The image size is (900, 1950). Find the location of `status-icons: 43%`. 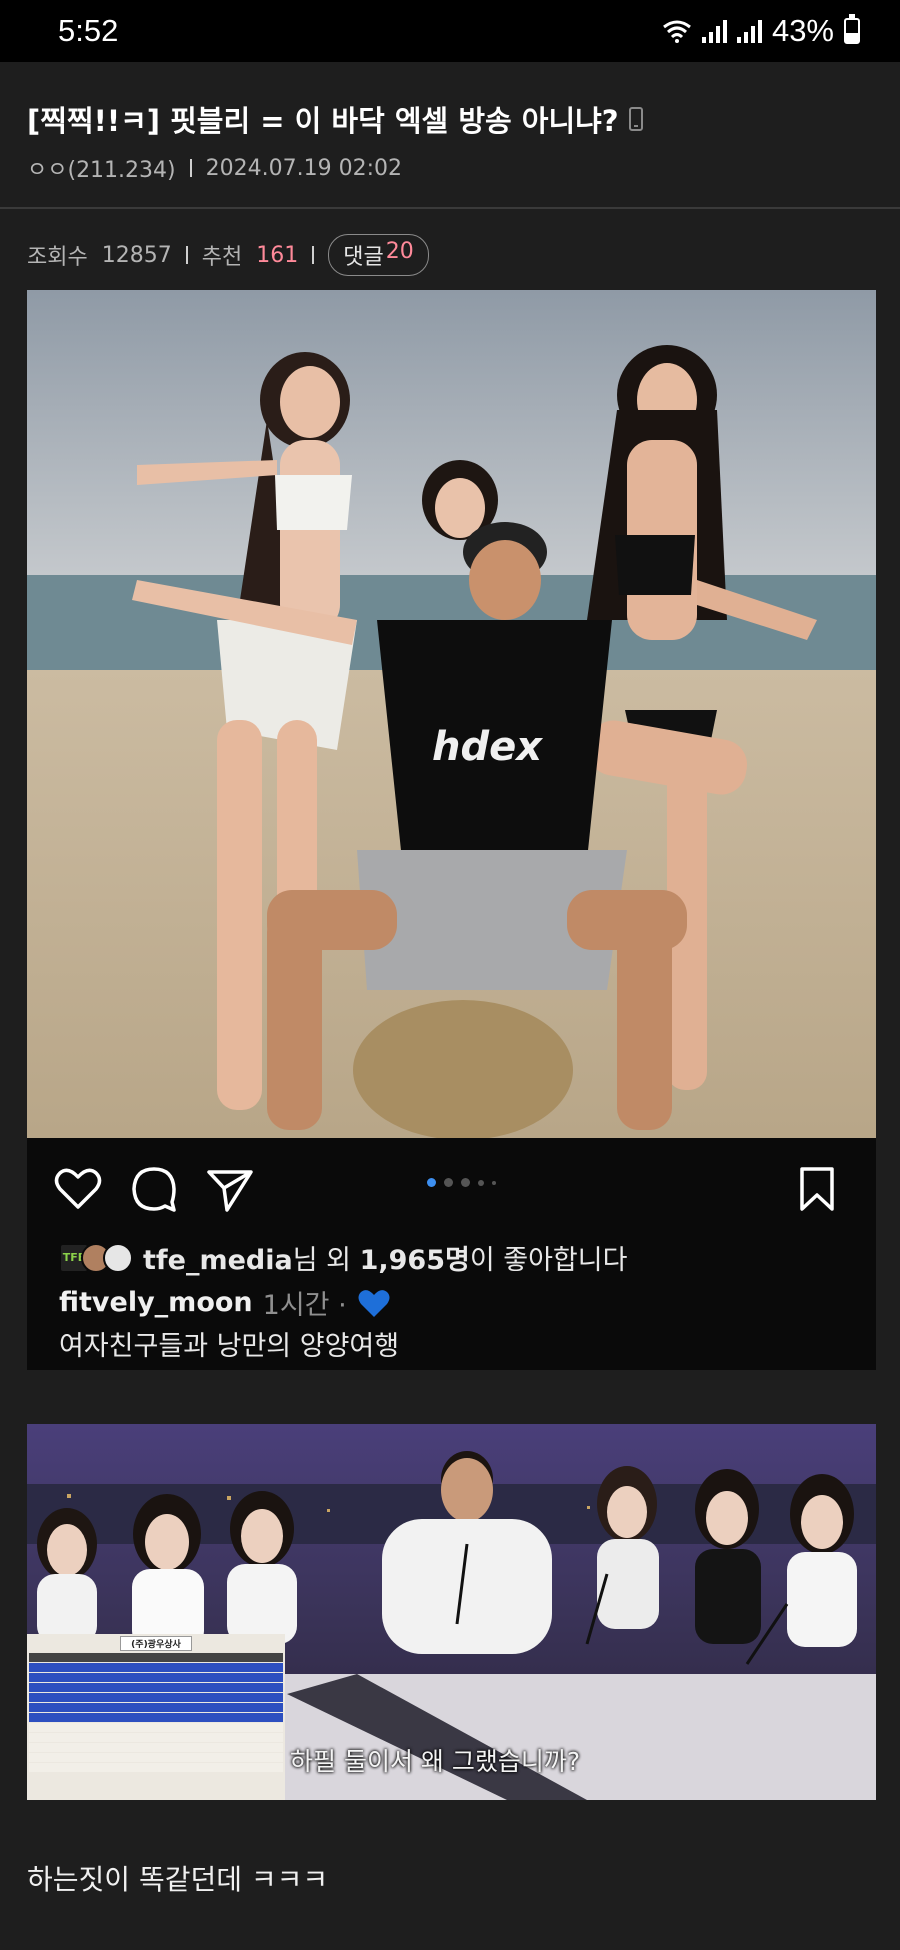

status-icons: 43% is located at coordinates (761, 31).